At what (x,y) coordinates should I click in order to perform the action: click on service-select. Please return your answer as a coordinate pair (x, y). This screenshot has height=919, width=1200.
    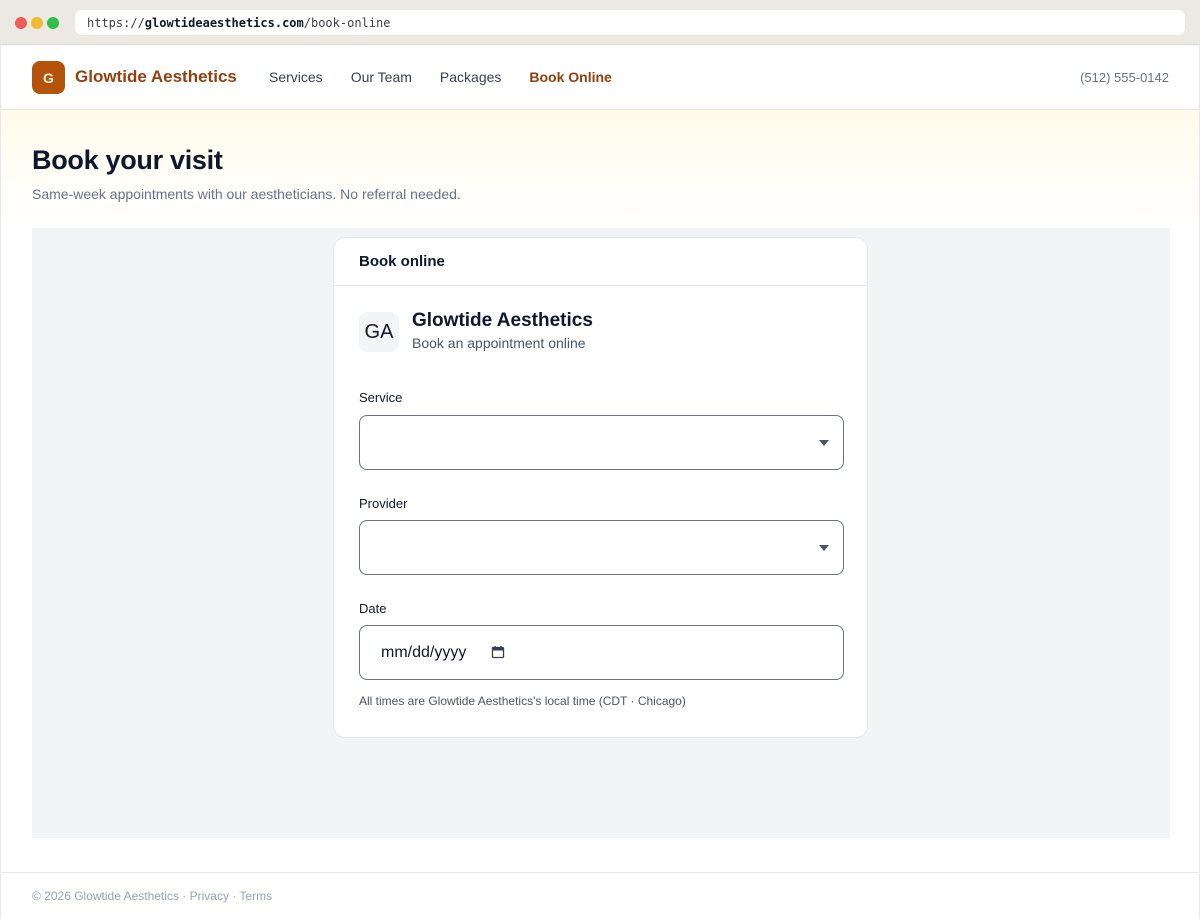
    Looking at the image, I should click on (601, 442).